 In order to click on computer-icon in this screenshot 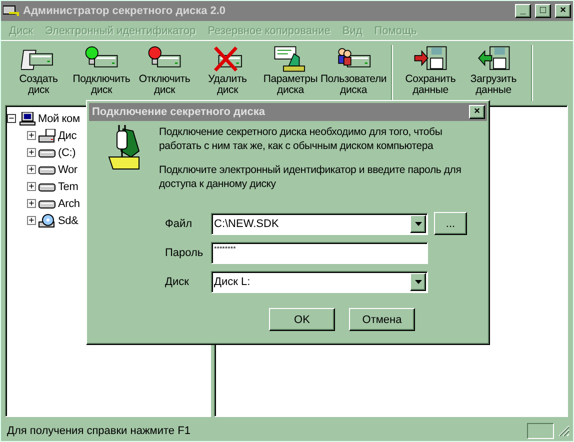, I will do `click(27, 119)`.